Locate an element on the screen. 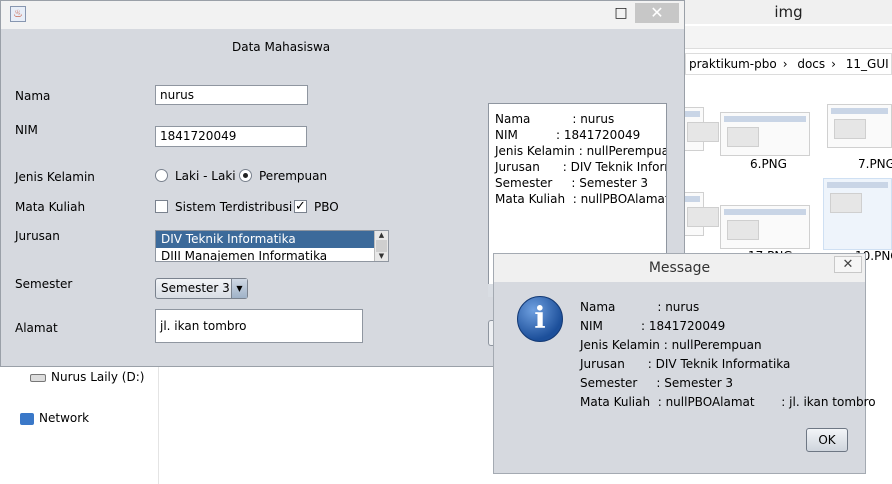 The width and height of the screenshot is (892, 484). radio-laki-laki is located at coordinates (161, 175).